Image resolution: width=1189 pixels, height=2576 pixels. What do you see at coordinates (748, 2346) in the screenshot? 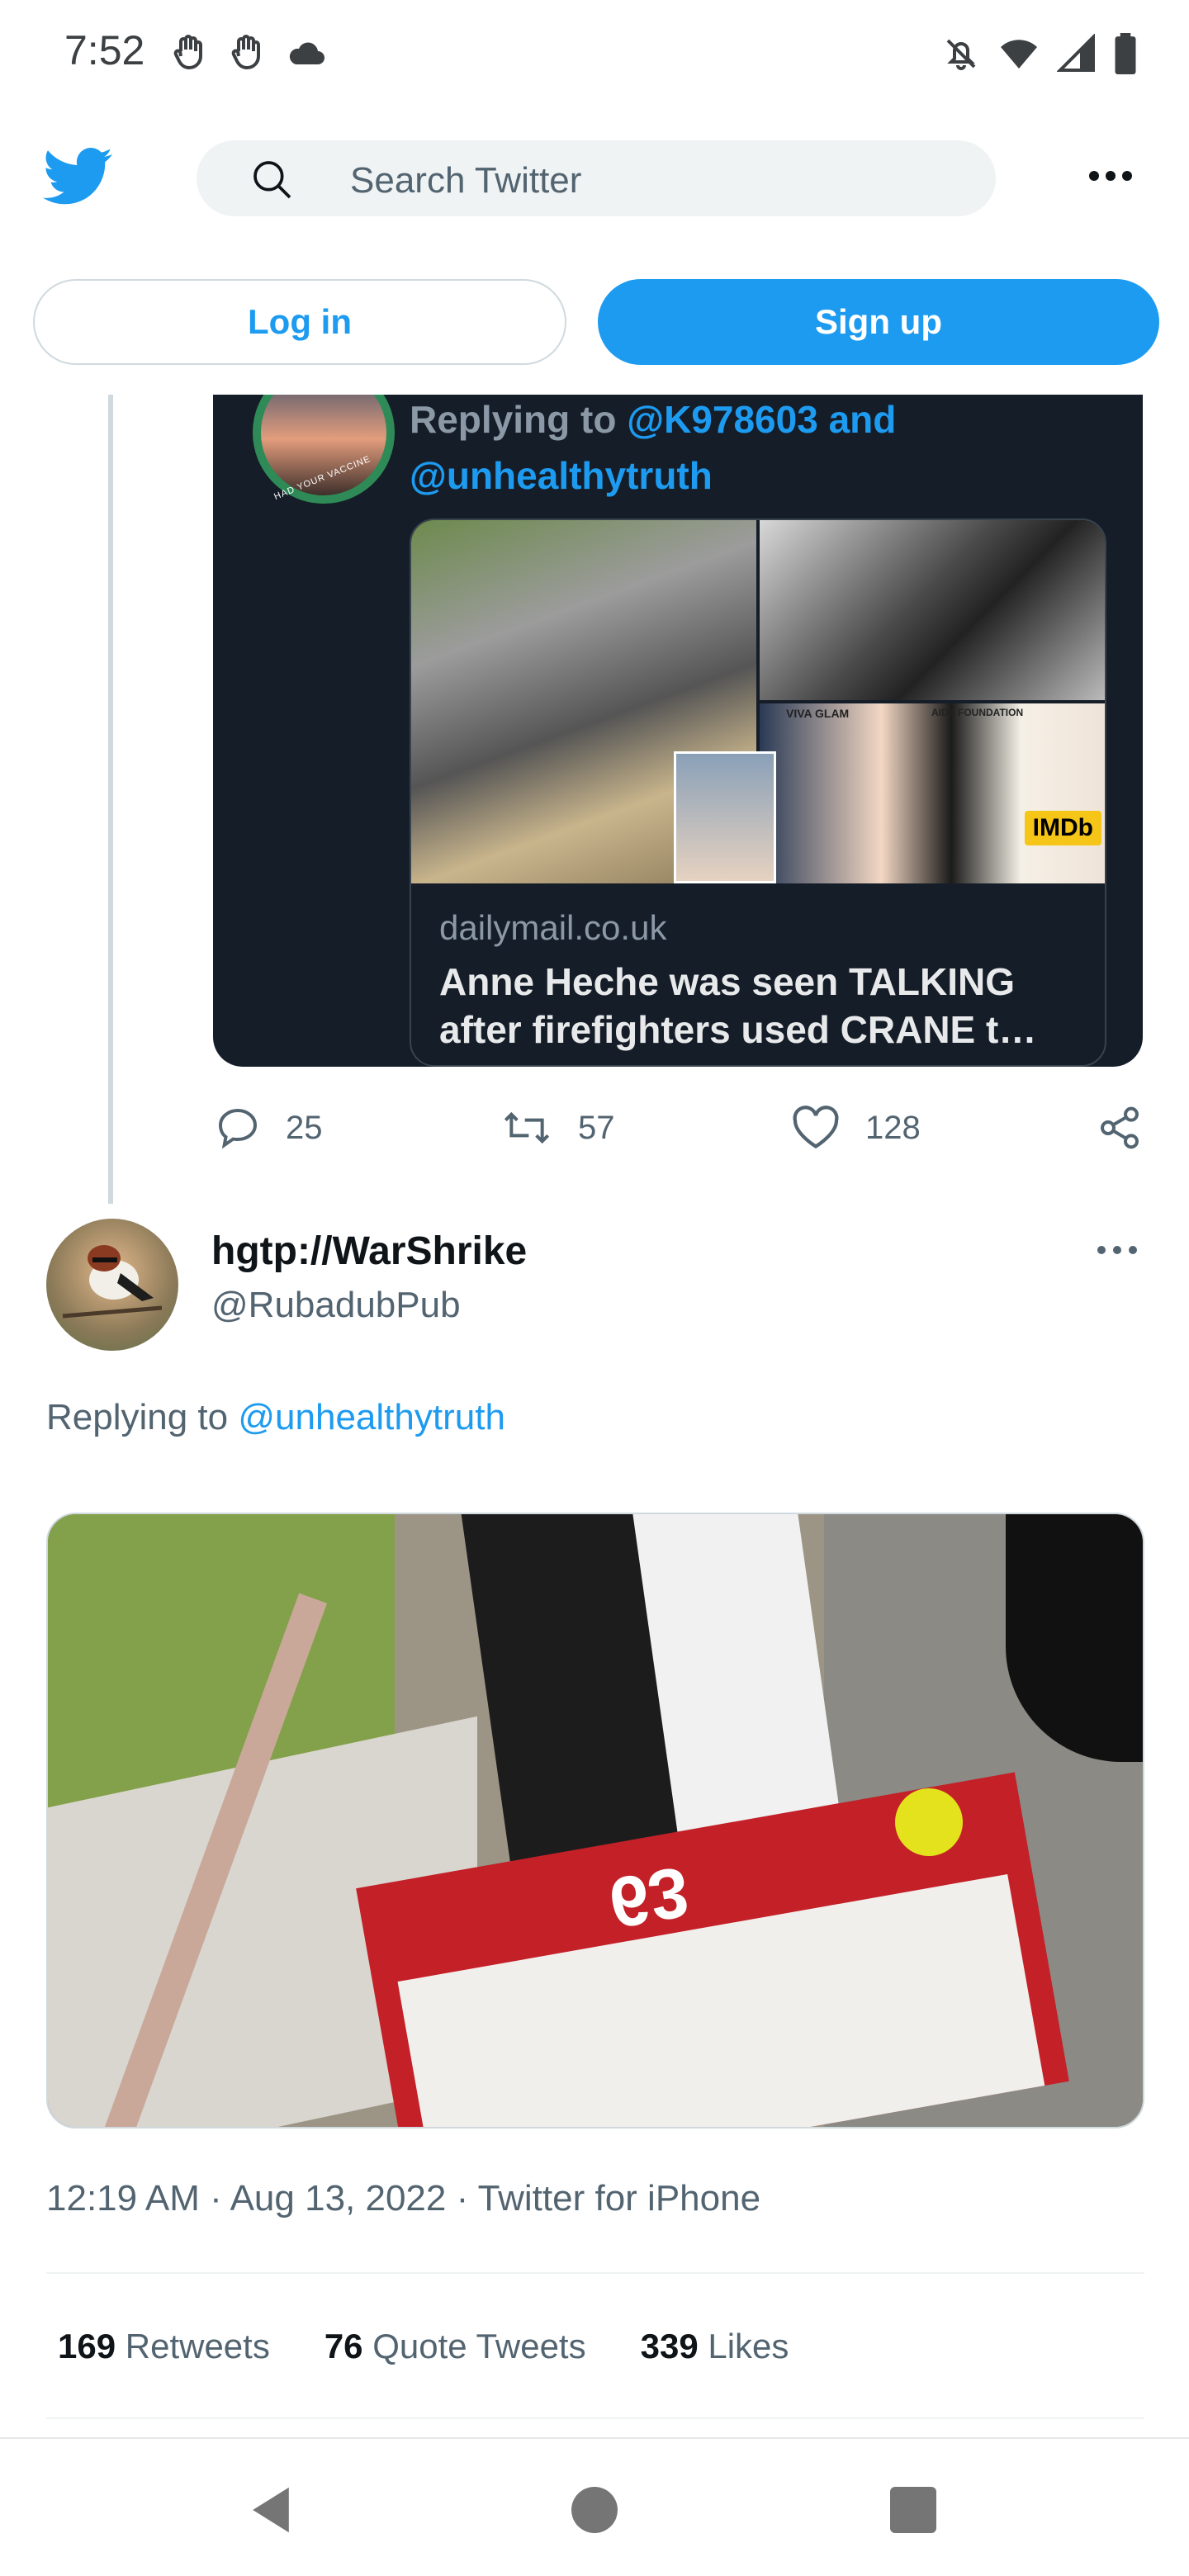
I see `likes-label: Likes` at bounding box center [748, 2346].